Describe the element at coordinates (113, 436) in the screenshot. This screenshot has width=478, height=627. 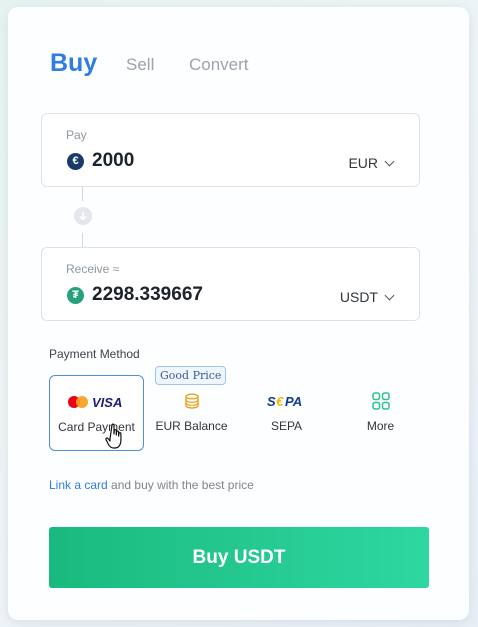
I see `hand-pointer-cursor-icon` at that location.